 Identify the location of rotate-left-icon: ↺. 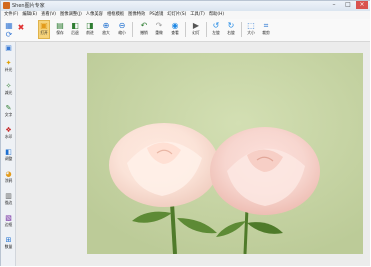
(216, 25).